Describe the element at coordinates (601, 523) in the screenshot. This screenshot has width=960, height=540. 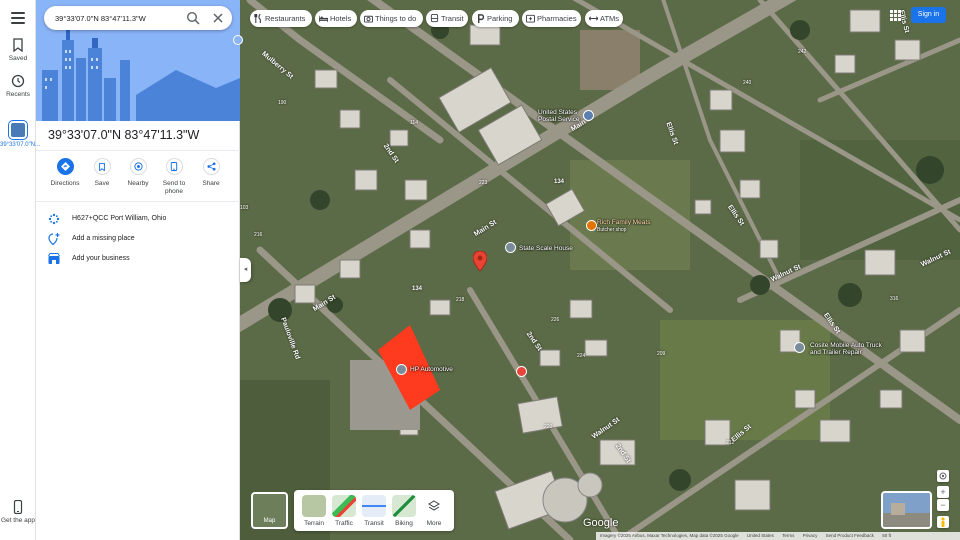
I see `google-logo: Google` at that location.